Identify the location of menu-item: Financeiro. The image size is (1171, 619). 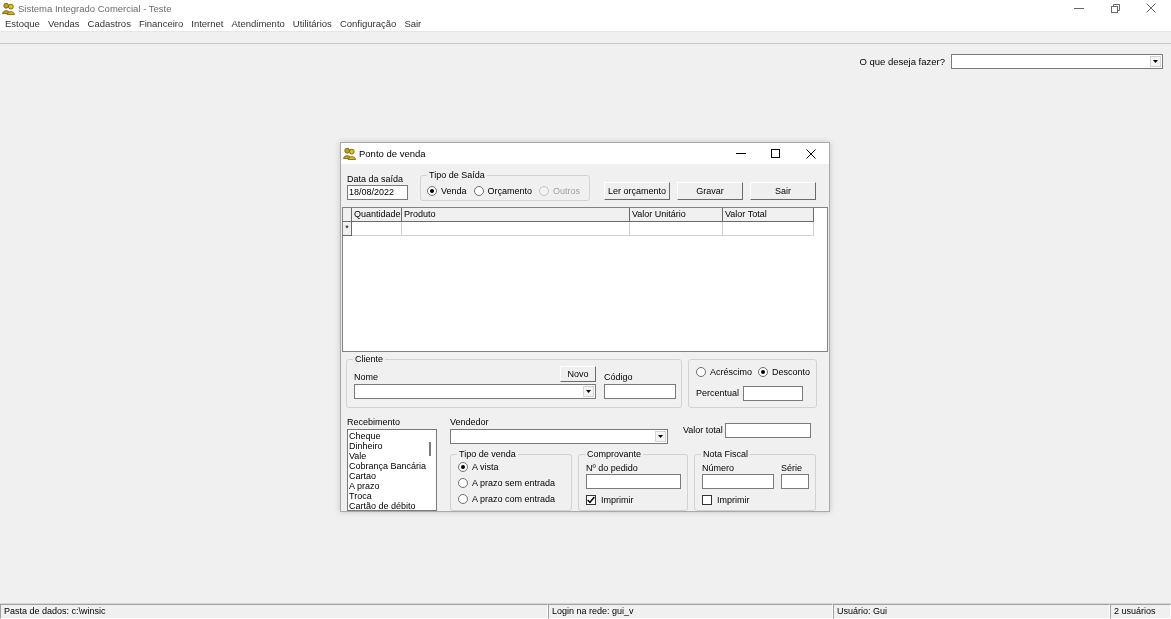
(161, 23).